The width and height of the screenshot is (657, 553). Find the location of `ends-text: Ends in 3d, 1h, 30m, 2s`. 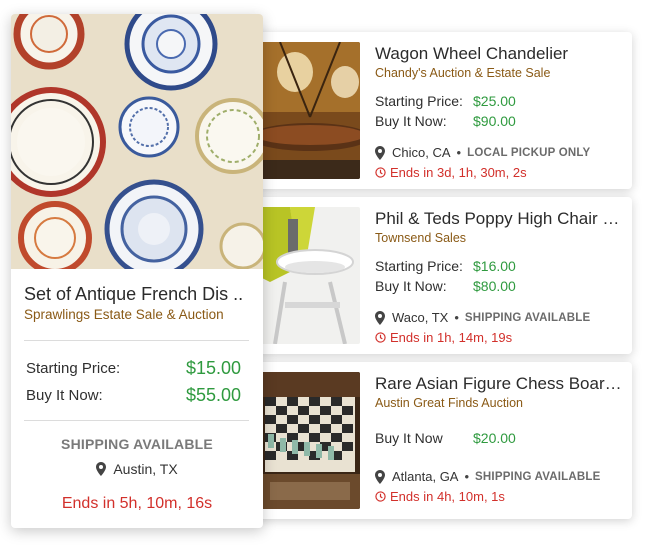

ends-text: Ends in 3d, 1h, 30m, 2s is located at coordinates (458, 172).